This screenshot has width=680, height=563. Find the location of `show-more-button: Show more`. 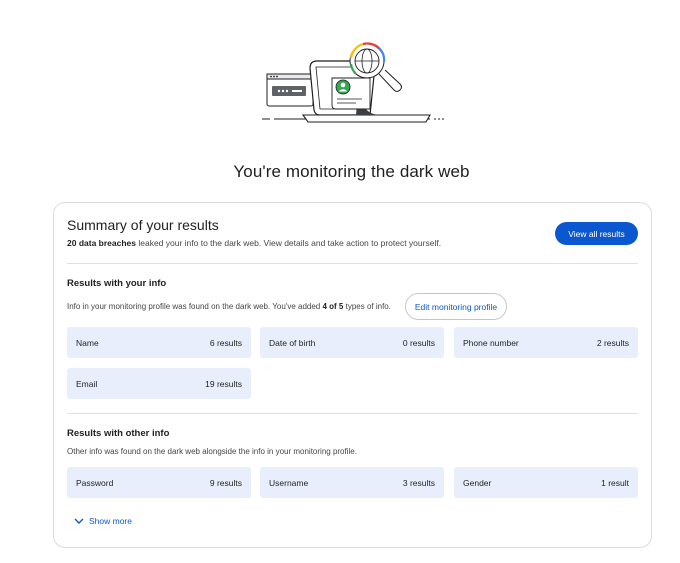

show-more-button: Show more is located at coordinates (103, 521).